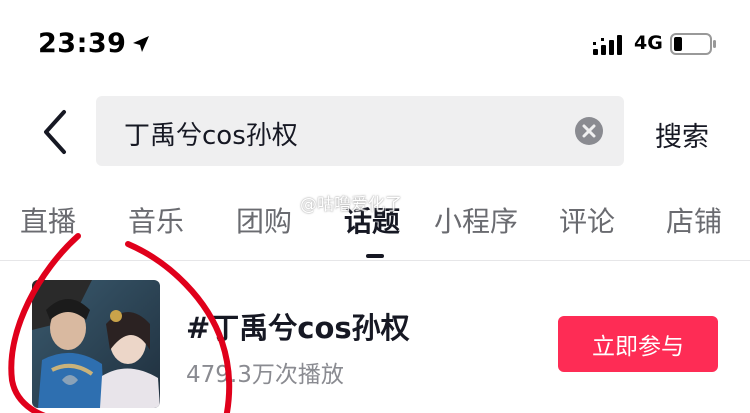 This screenshot has height=413, width=750. Describe the element at coordinates (607, 45) in the screenshot. I see `signal-icon` at that location.